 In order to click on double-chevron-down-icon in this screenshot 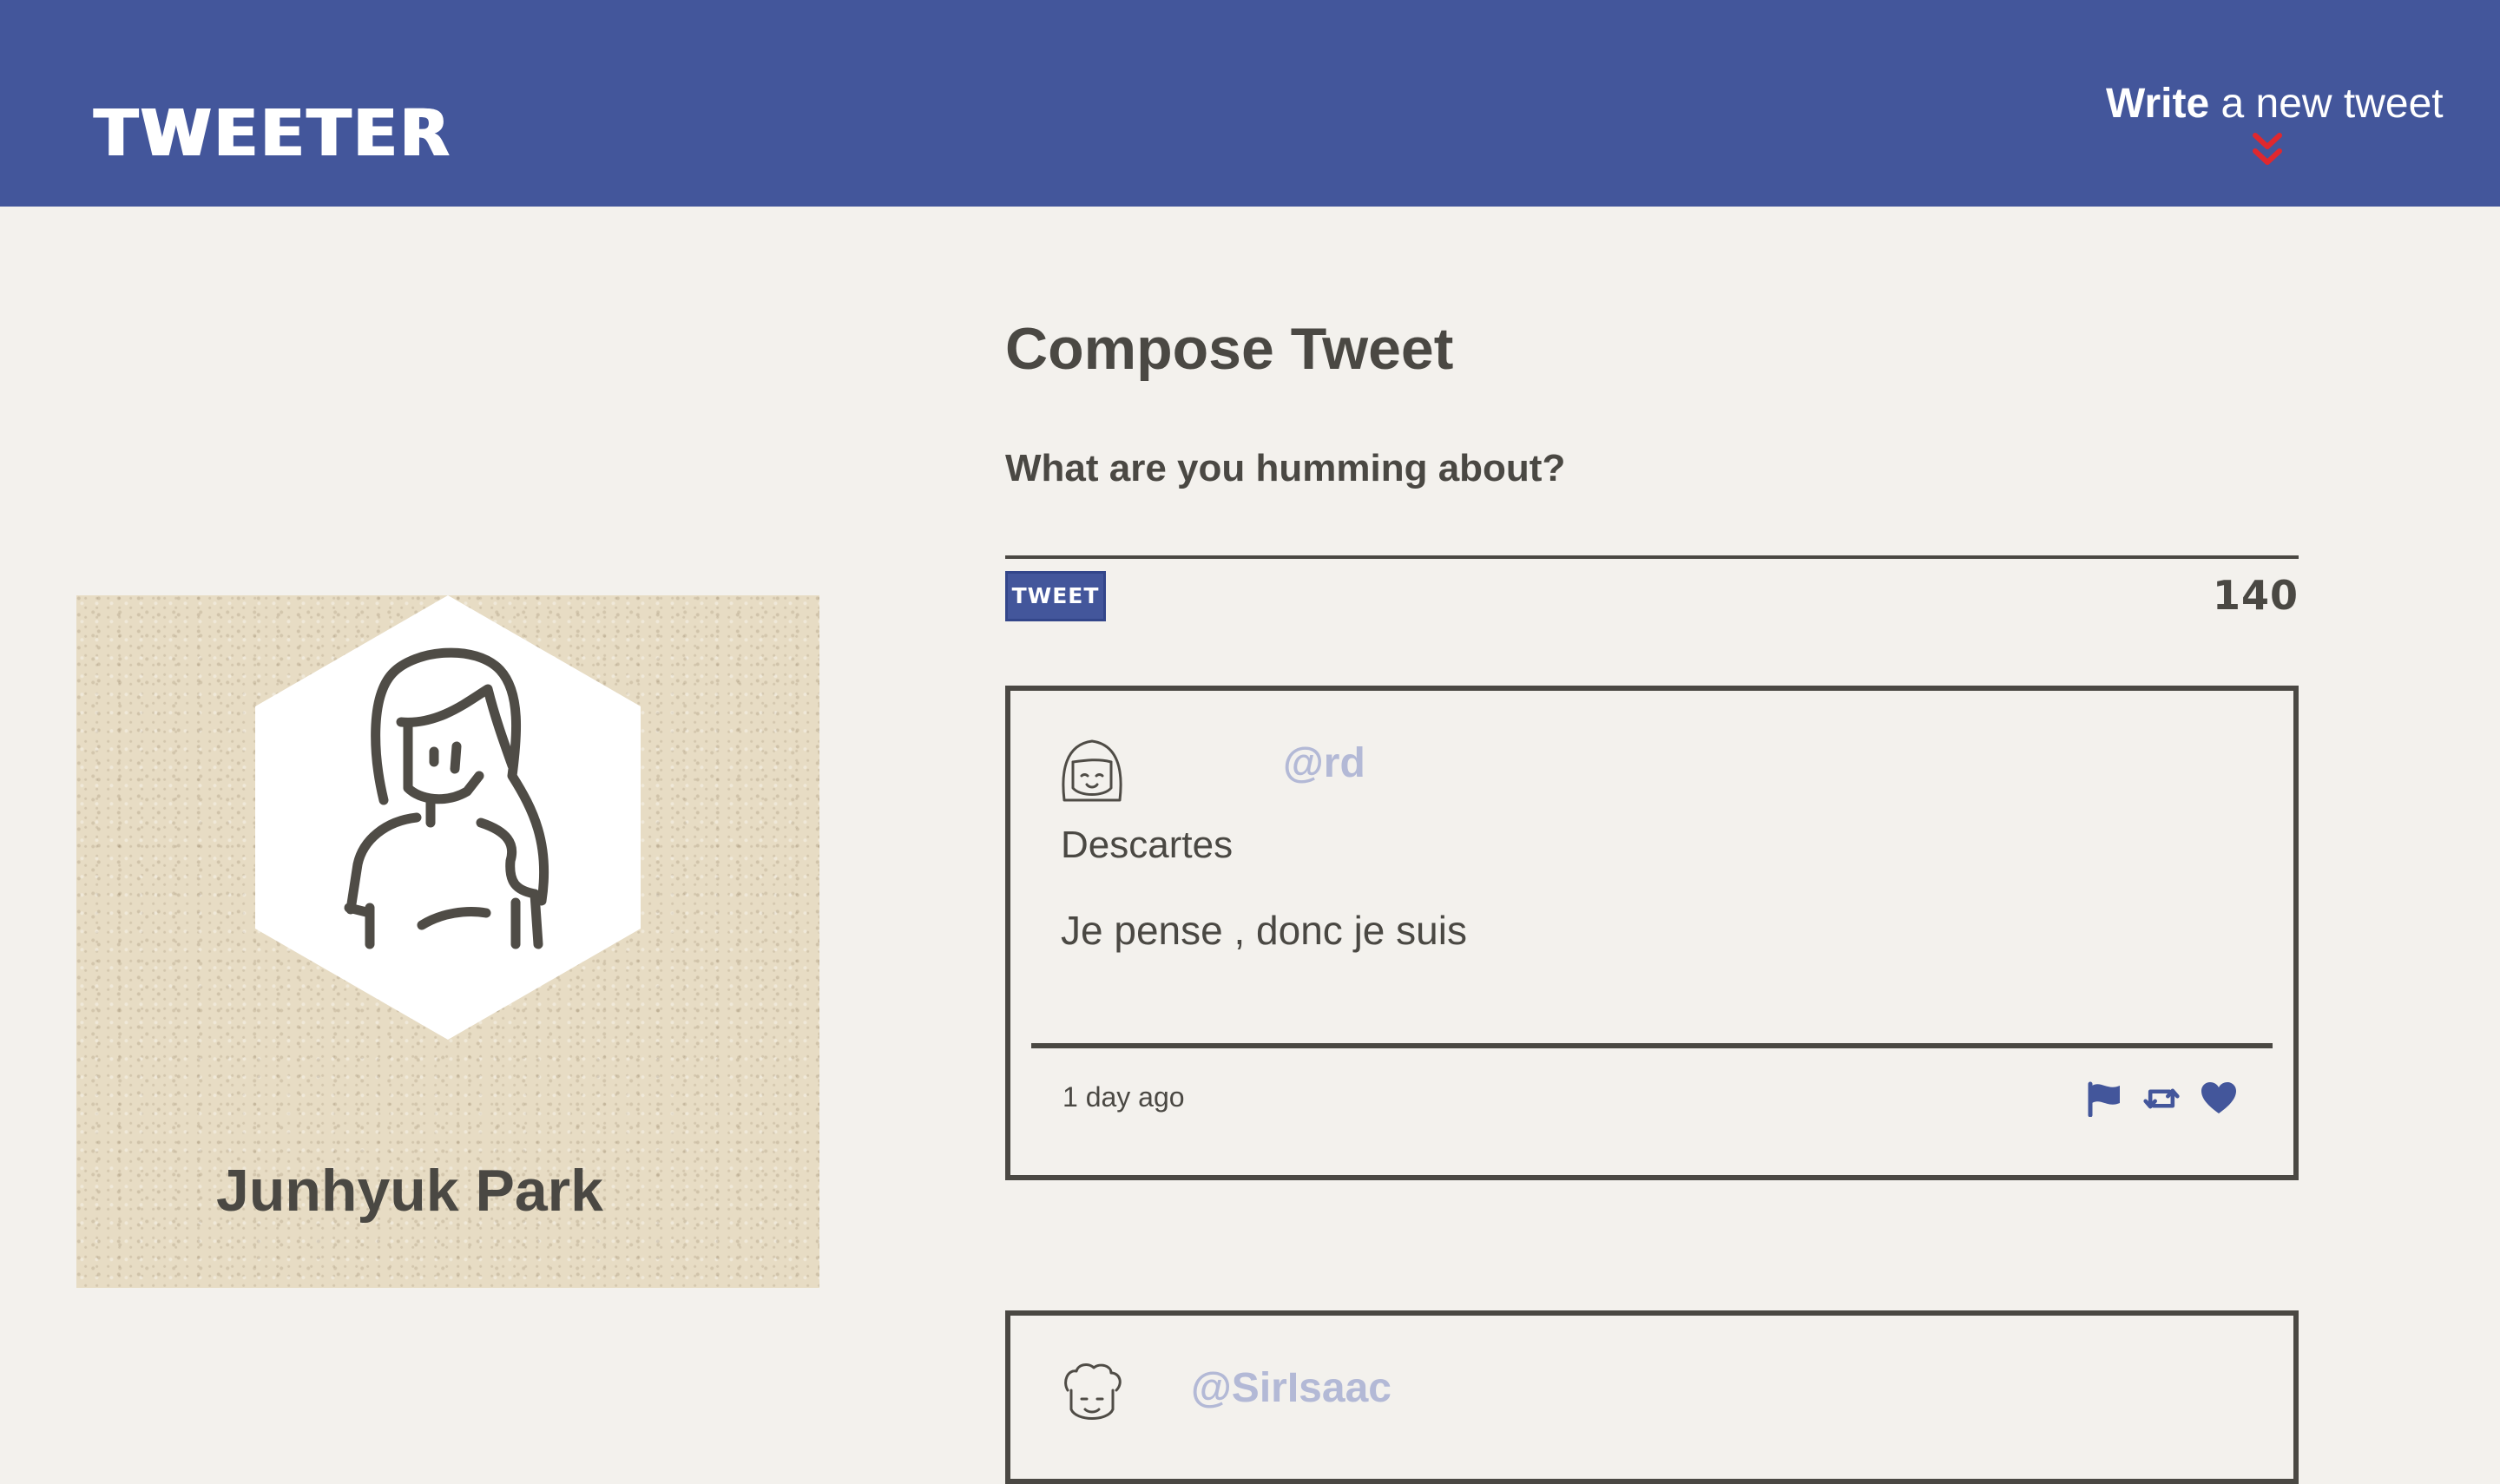, I will do `click(2267, 149)`.